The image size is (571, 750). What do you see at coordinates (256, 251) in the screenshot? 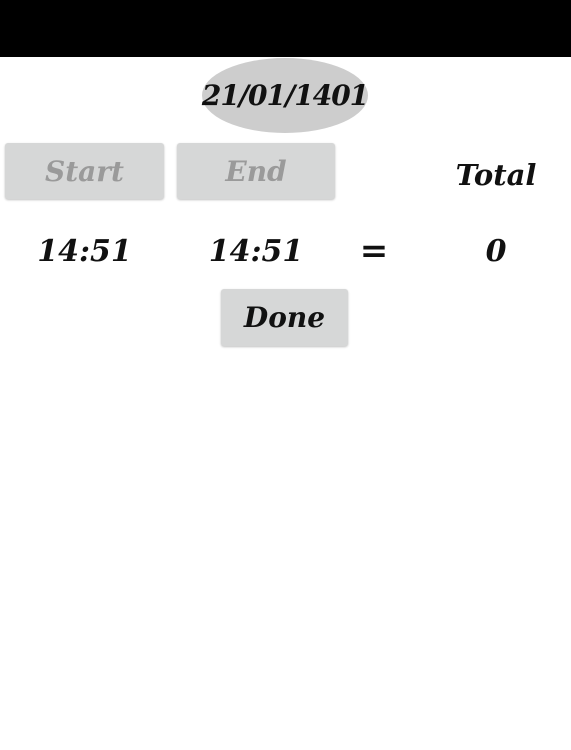
I see `end-time-value: 14:51` at bounding box center [256, 251].